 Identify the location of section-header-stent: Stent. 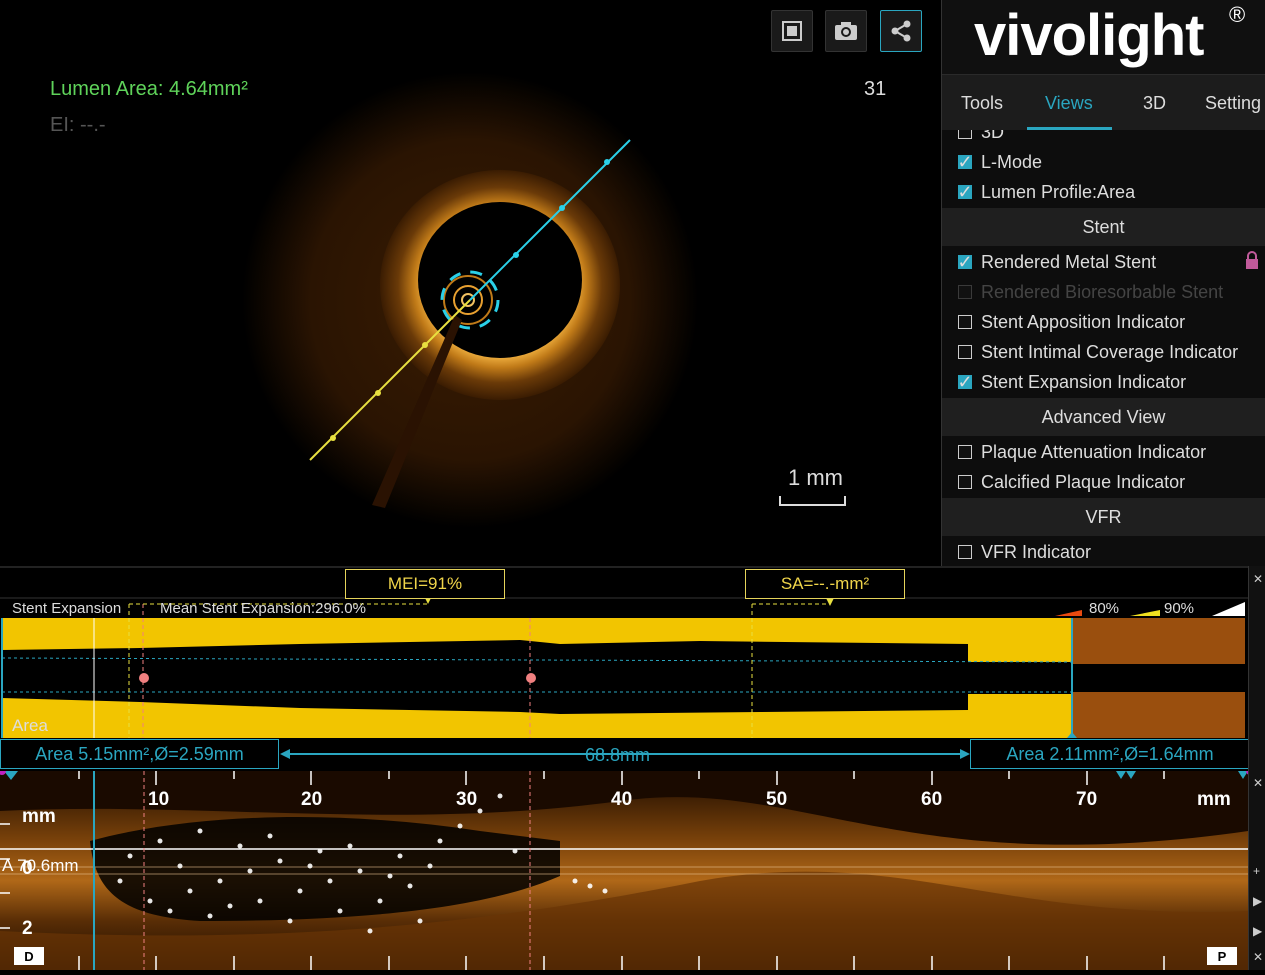
(1103, 227).